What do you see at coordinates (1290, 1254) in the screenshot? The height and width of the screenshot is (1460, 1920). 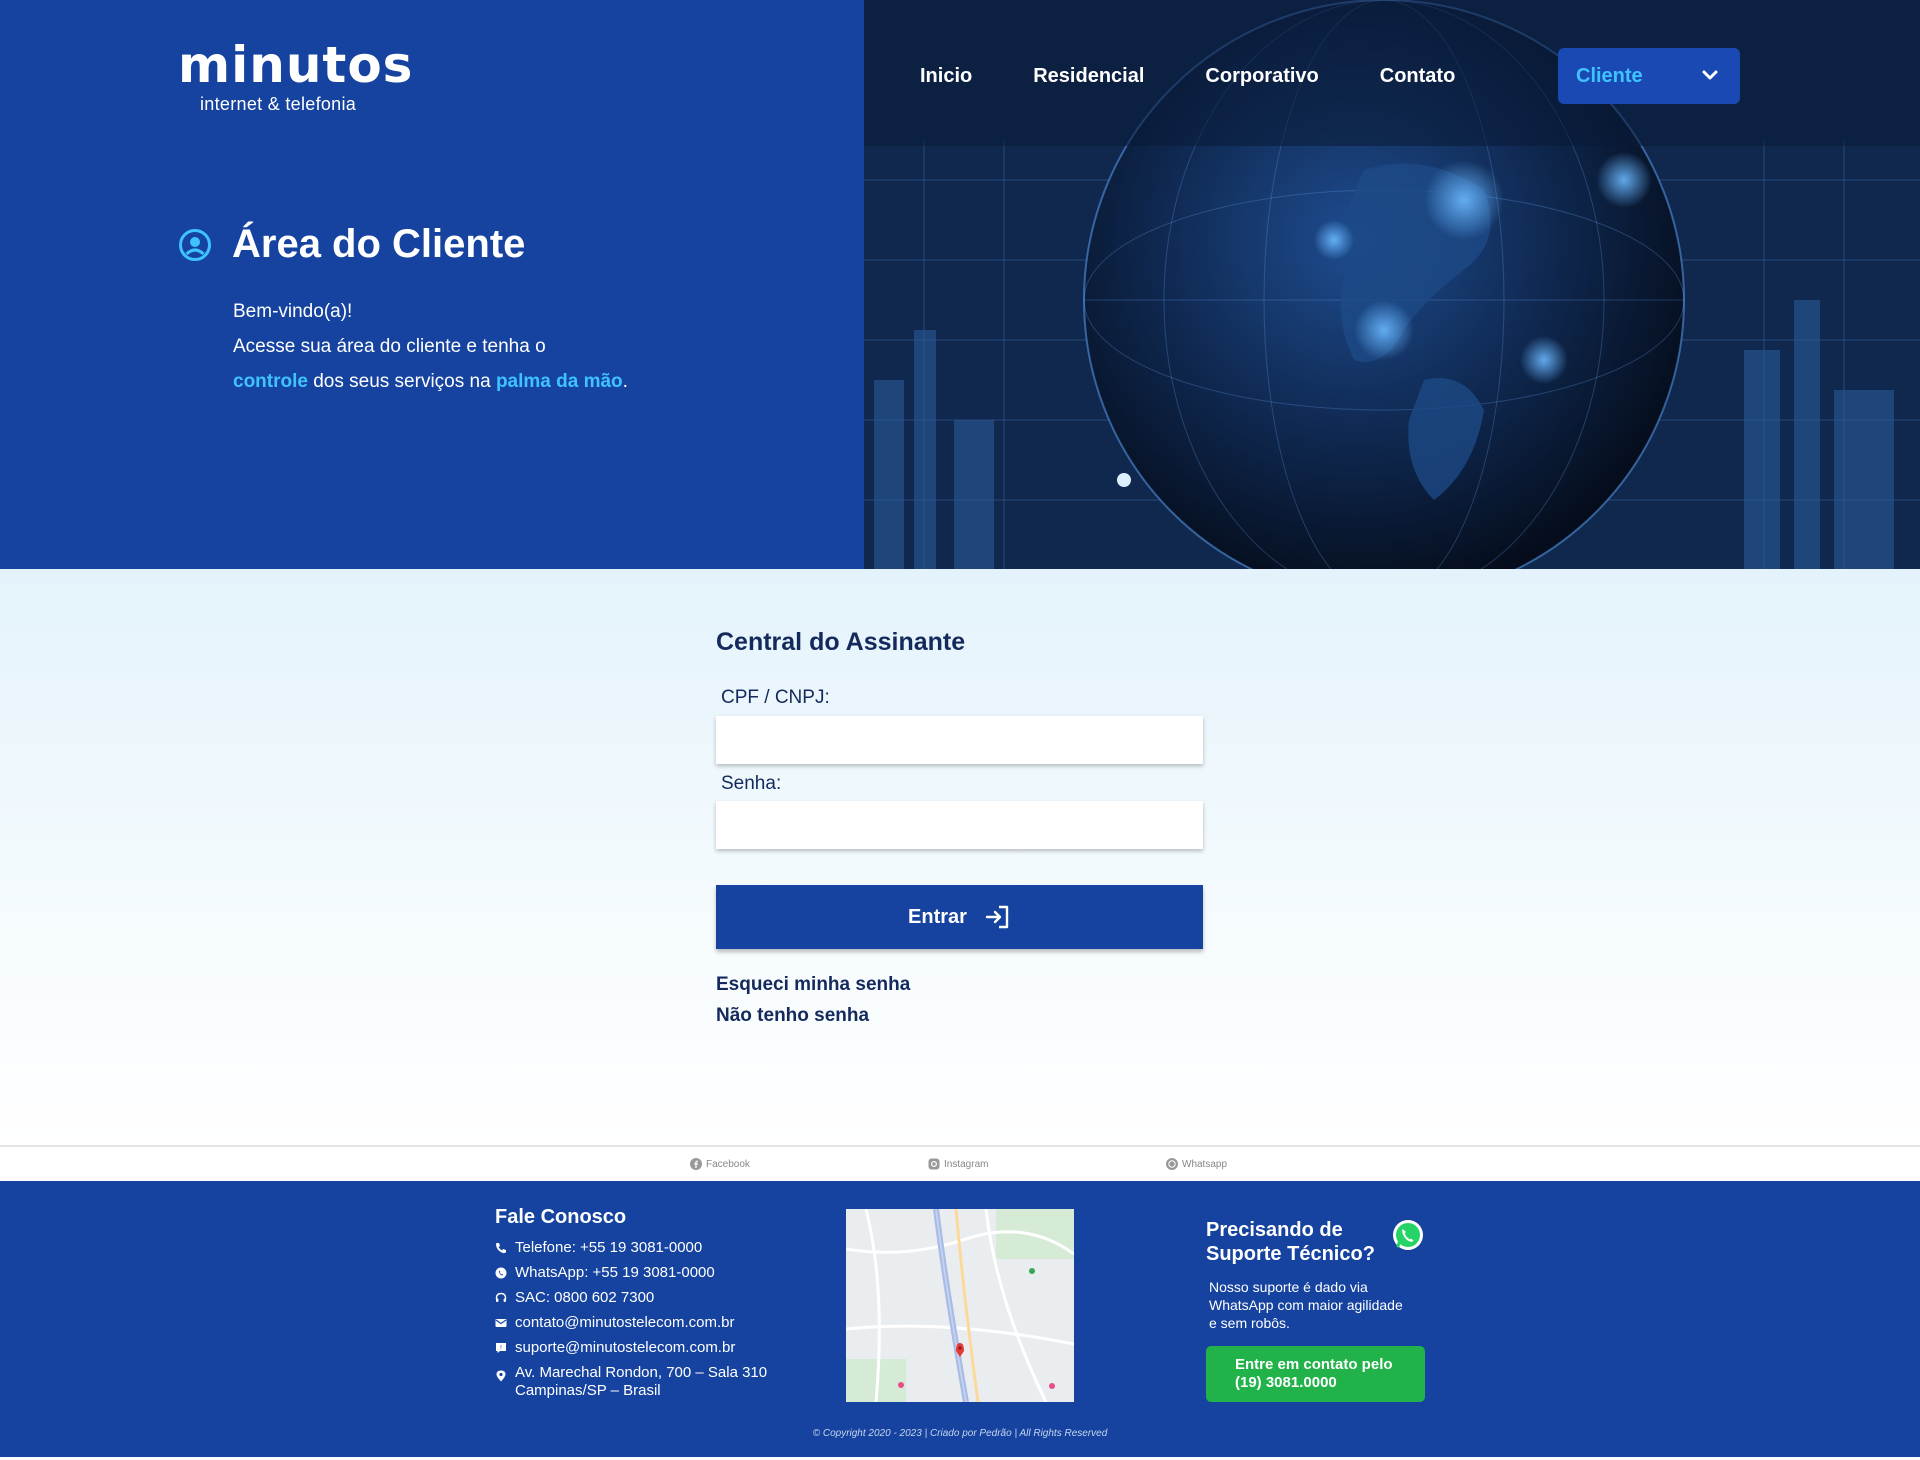 I see `support-title-line-2: Suporte Técnico?` at bounding box center [1290, 1254].